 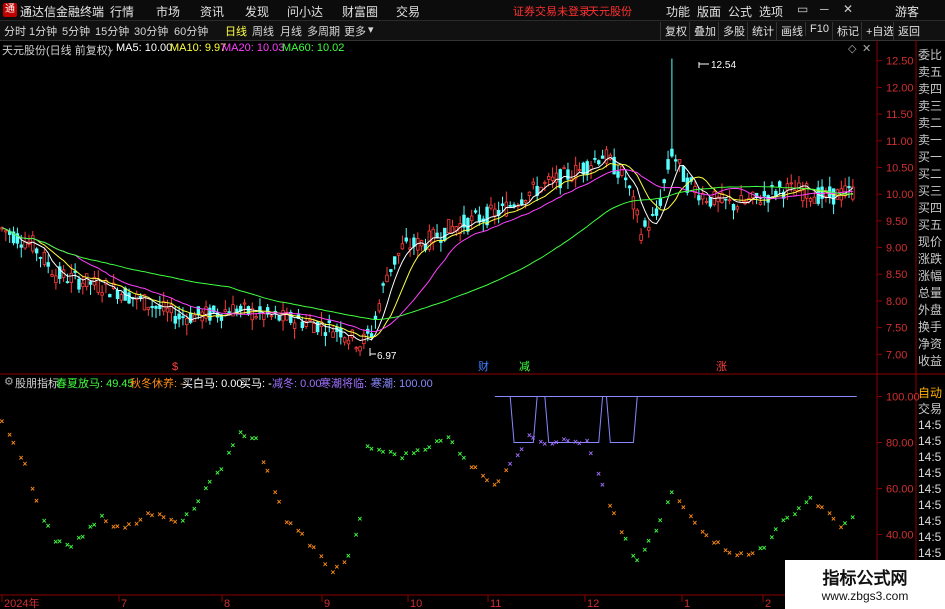 I want to click on period-tab-1min: 1分钟, so click(x=43, y=31).